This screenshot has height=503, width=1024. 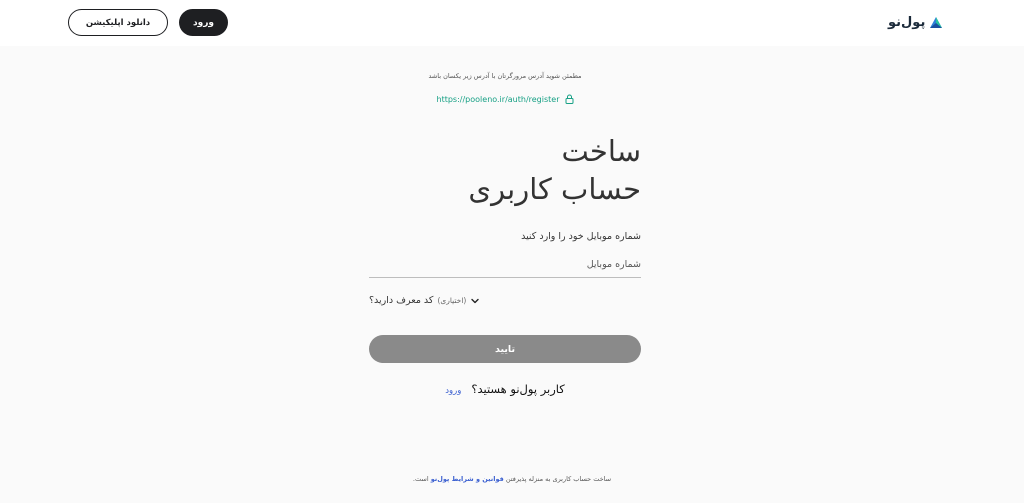 What do you see at coordinates (505, 300) in the screenshot?
I see `referral-toggle: کد معرف دارید؟ (اختیاری)` at bounding box center [505, 300].